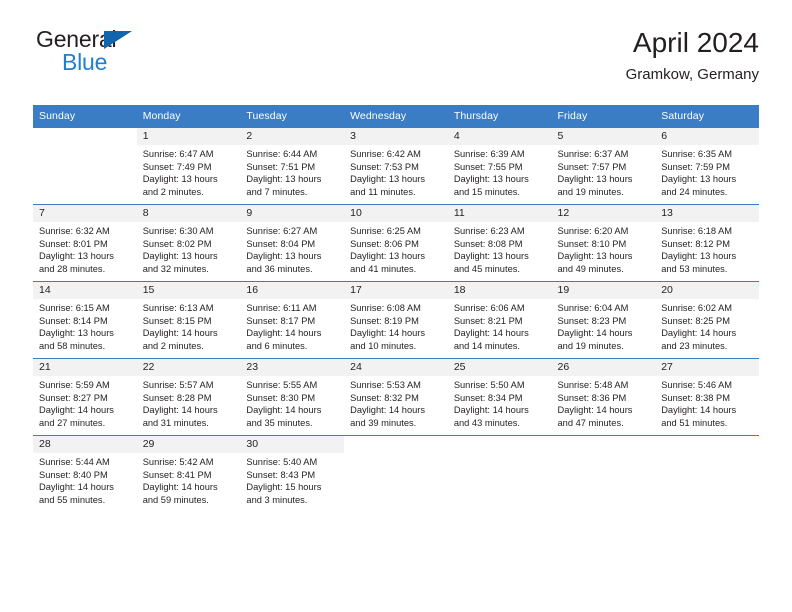 The height and width of the screenshot is (612, 792). What do you see at coordinates (188, 136) in the screenshot?
I see `day-number: 1` at bounding box center [188, 136].